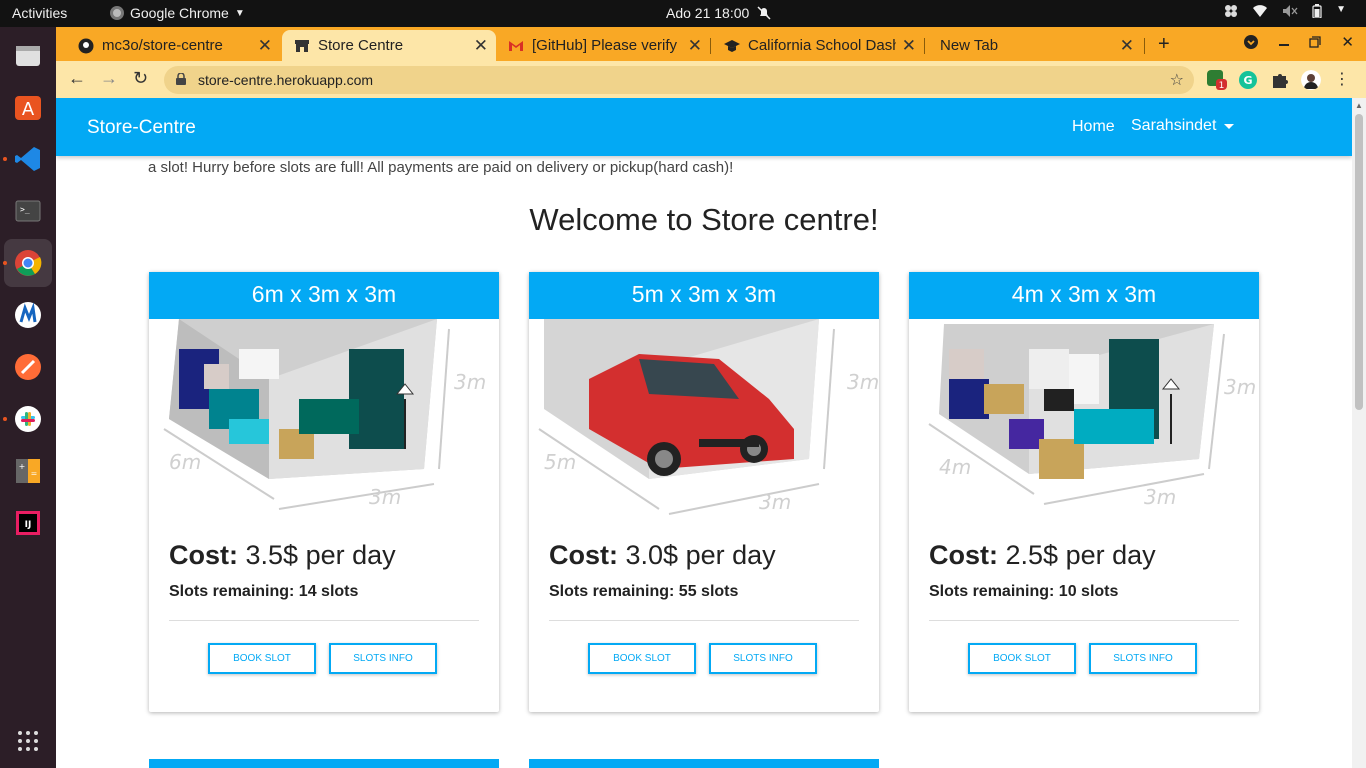 The image size is (1366, 768). Describe the element at coordinates (1359, 433) in the screenshot. I see `page-scrollbar: ▲` at that location.